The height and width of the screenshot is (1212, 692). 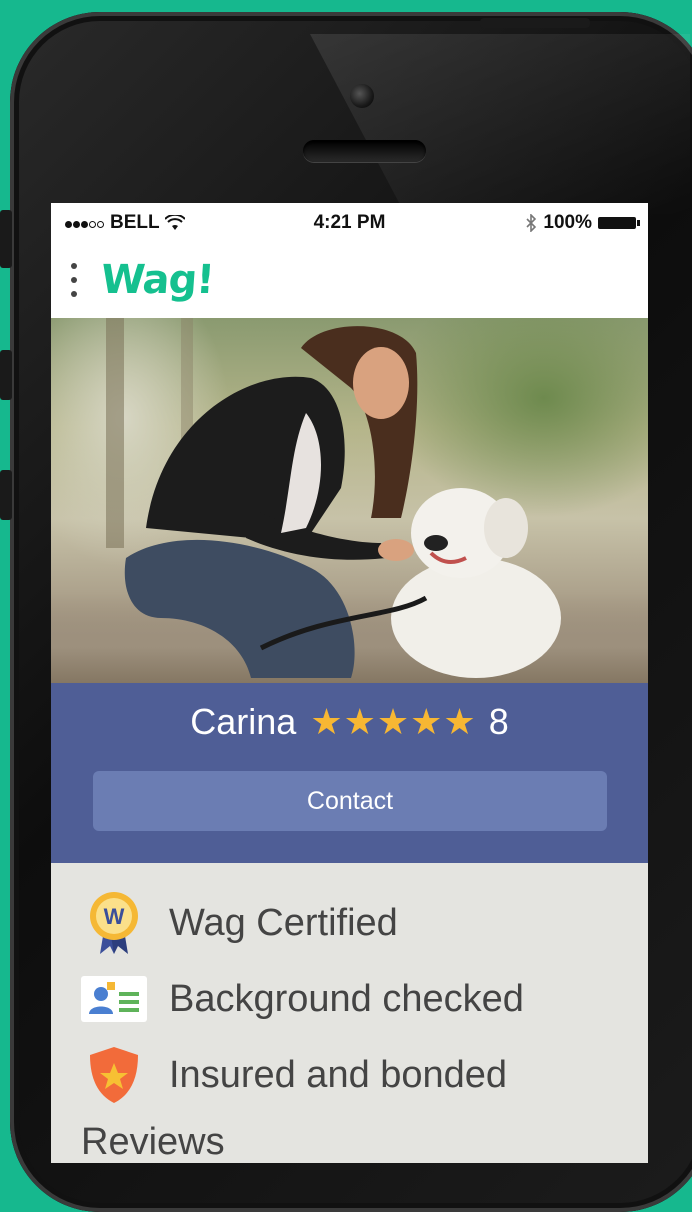 I want to click on volume-up-button, so click(x=6, y=375).